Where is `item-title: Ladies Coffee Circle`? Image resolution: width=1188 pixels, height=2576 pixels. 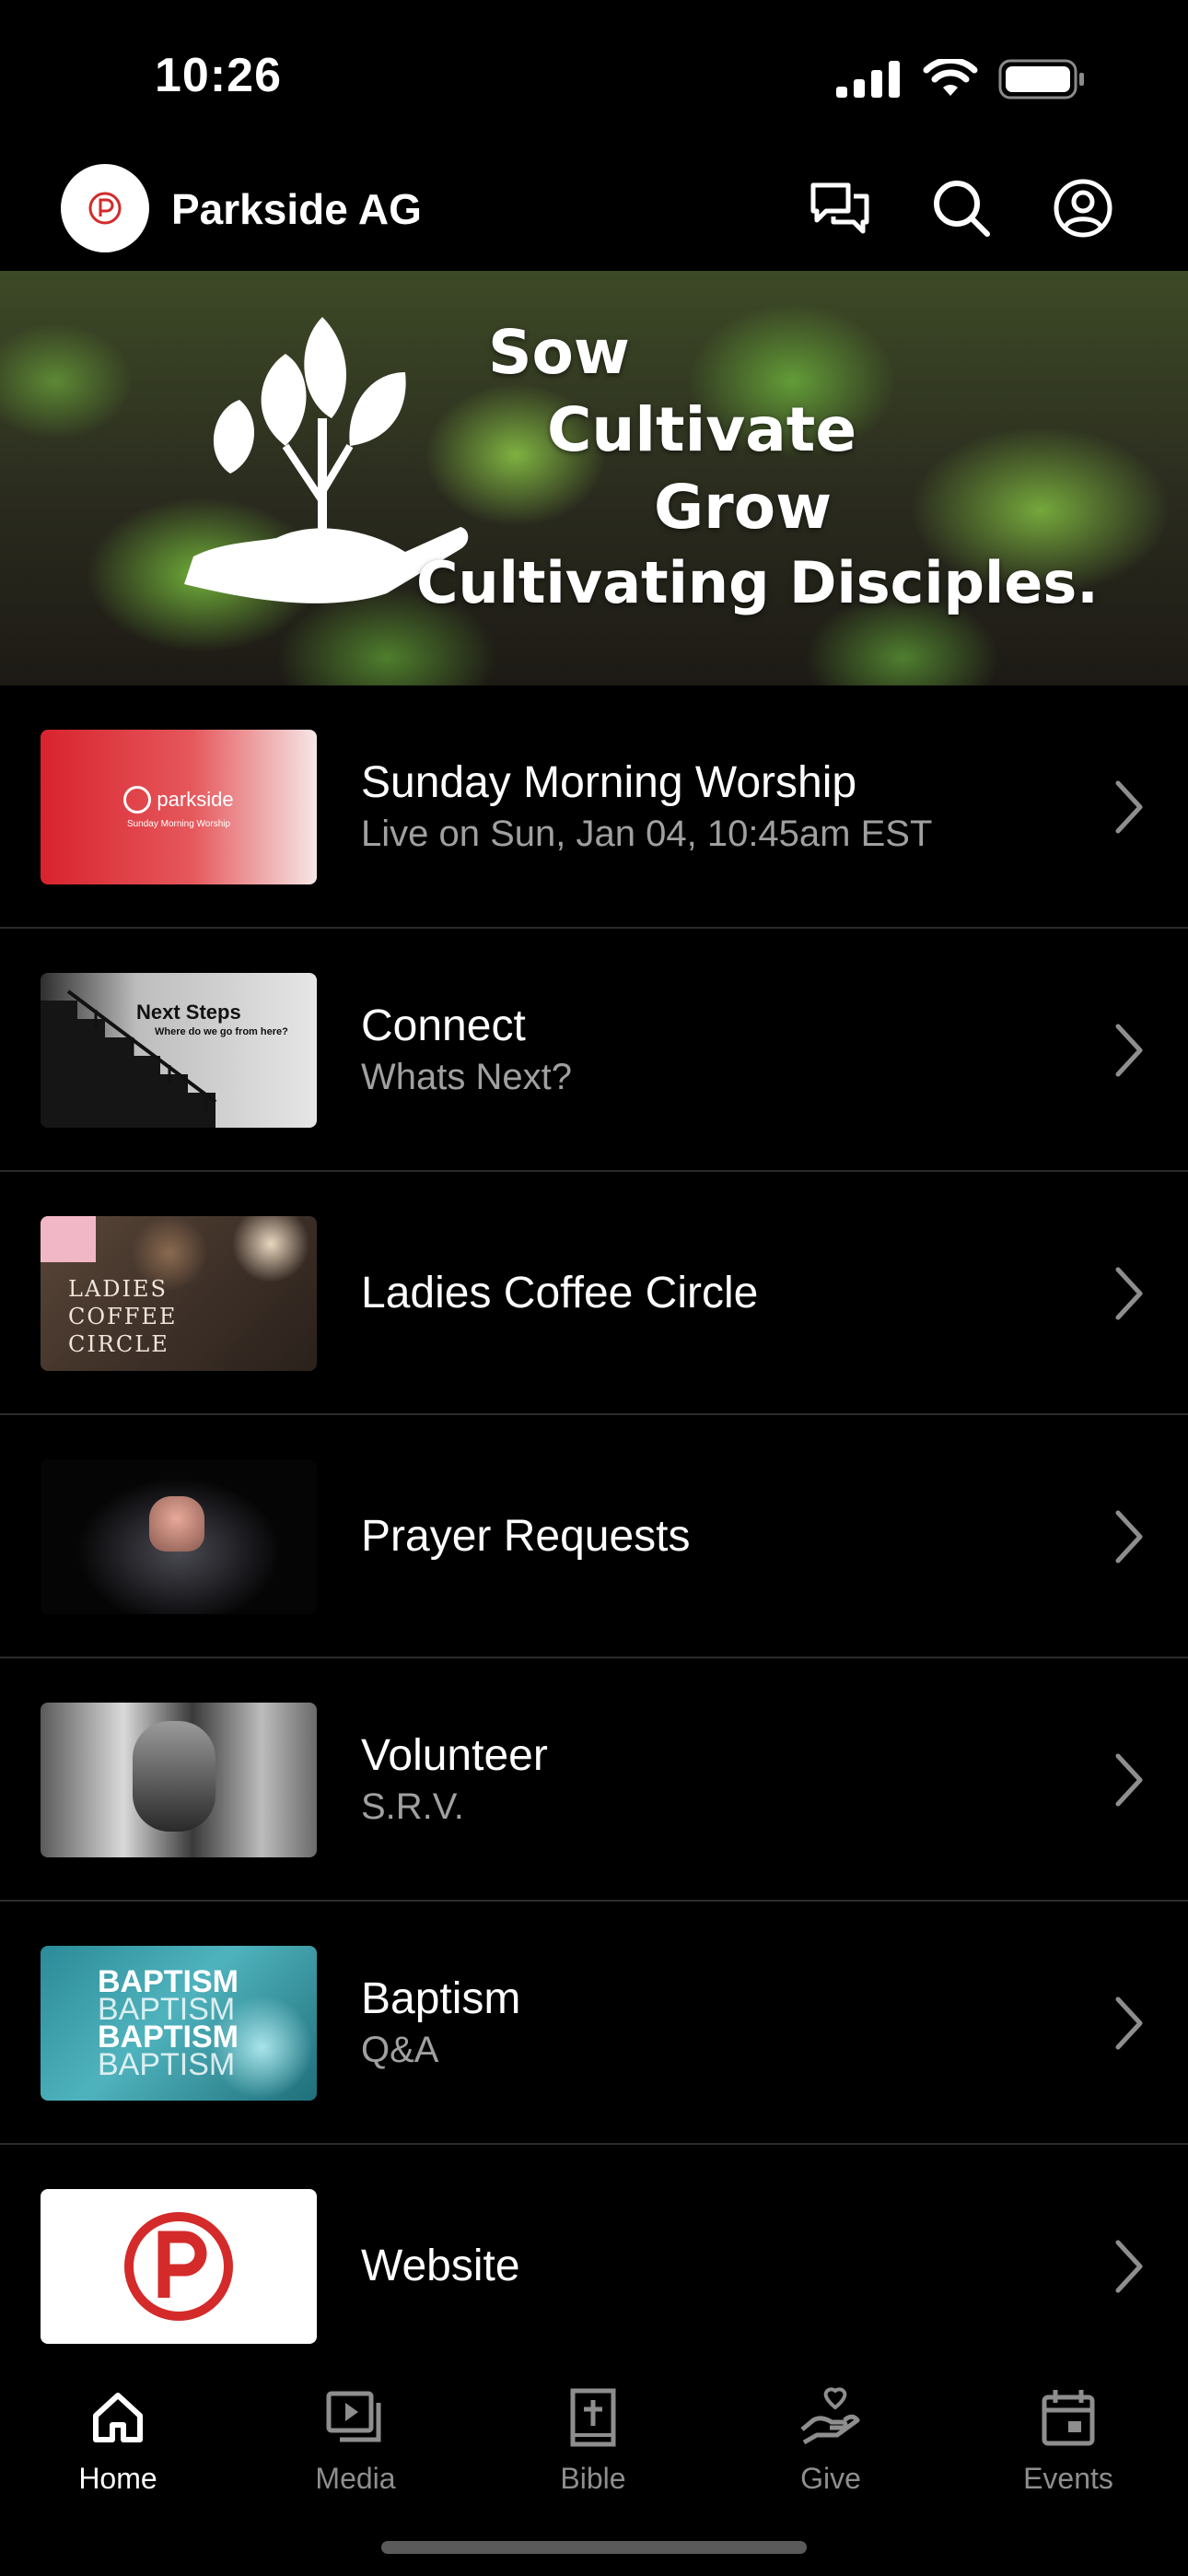 item-title: Ladies Coffee Circle is located at coordinates (560, 1293).